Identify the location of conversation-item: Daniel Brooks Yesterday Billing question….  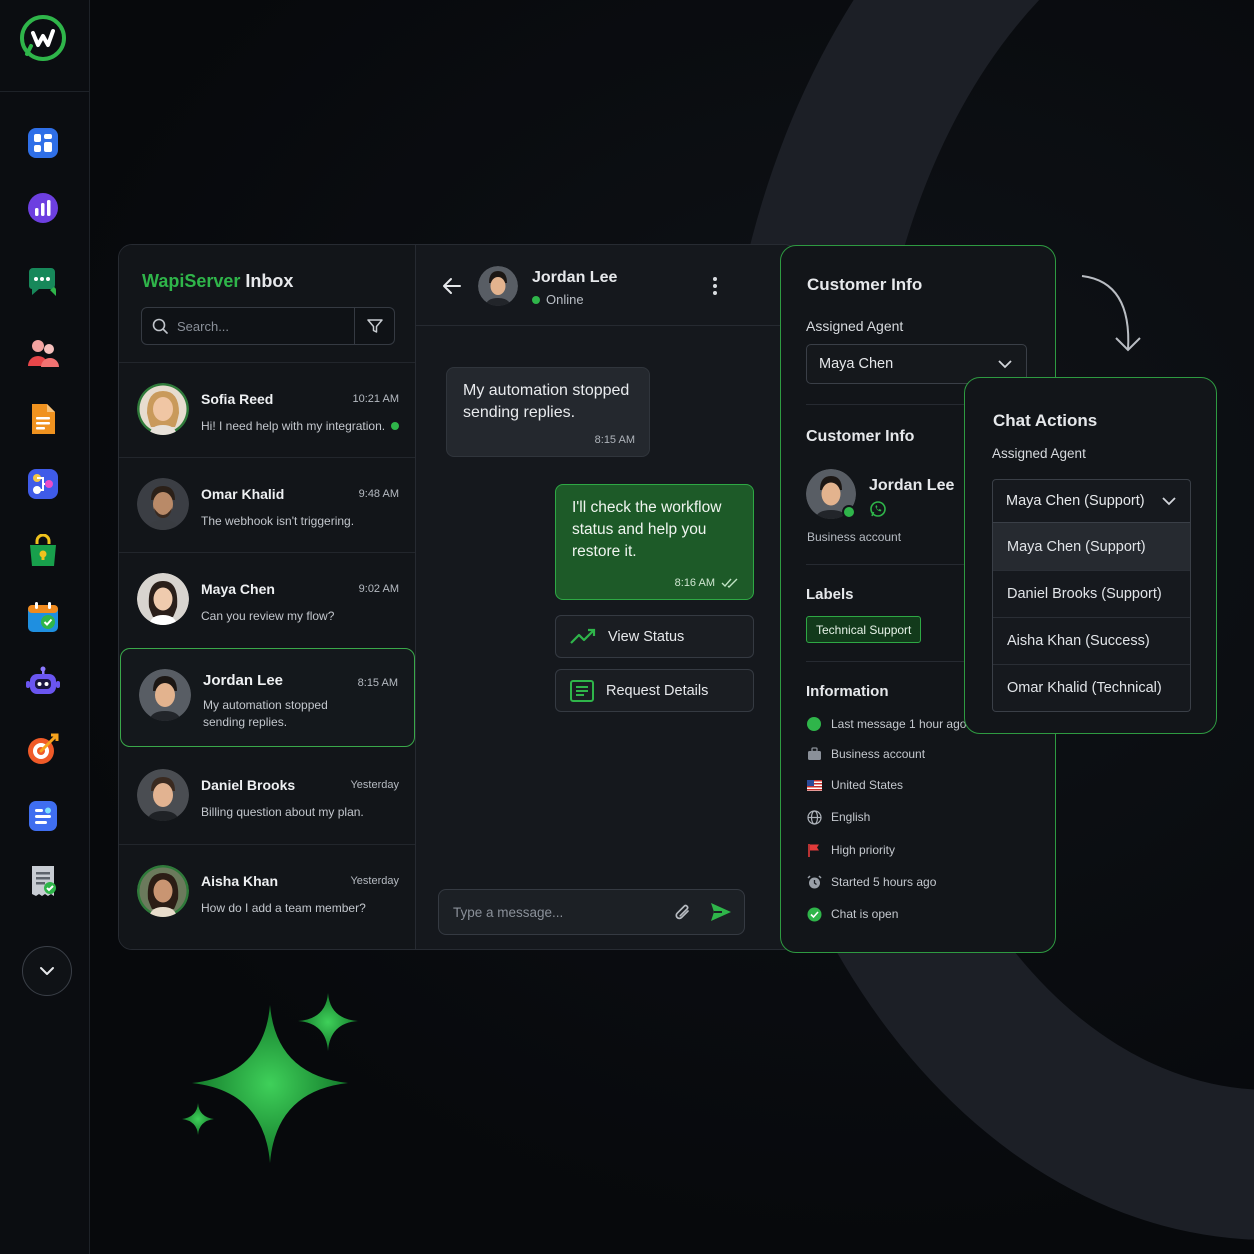
(267, 796).